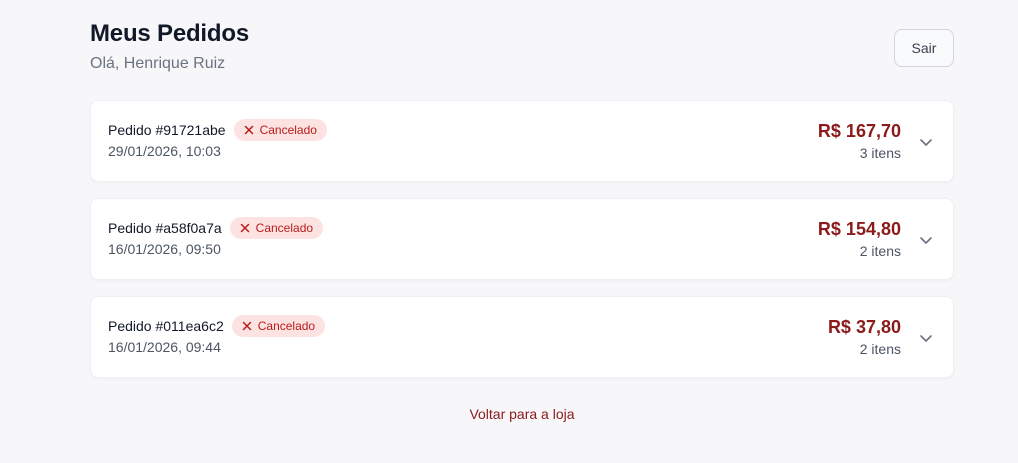  I want to click on user-greeting: Olá, Henrique Ruiz, so click(158, 63).